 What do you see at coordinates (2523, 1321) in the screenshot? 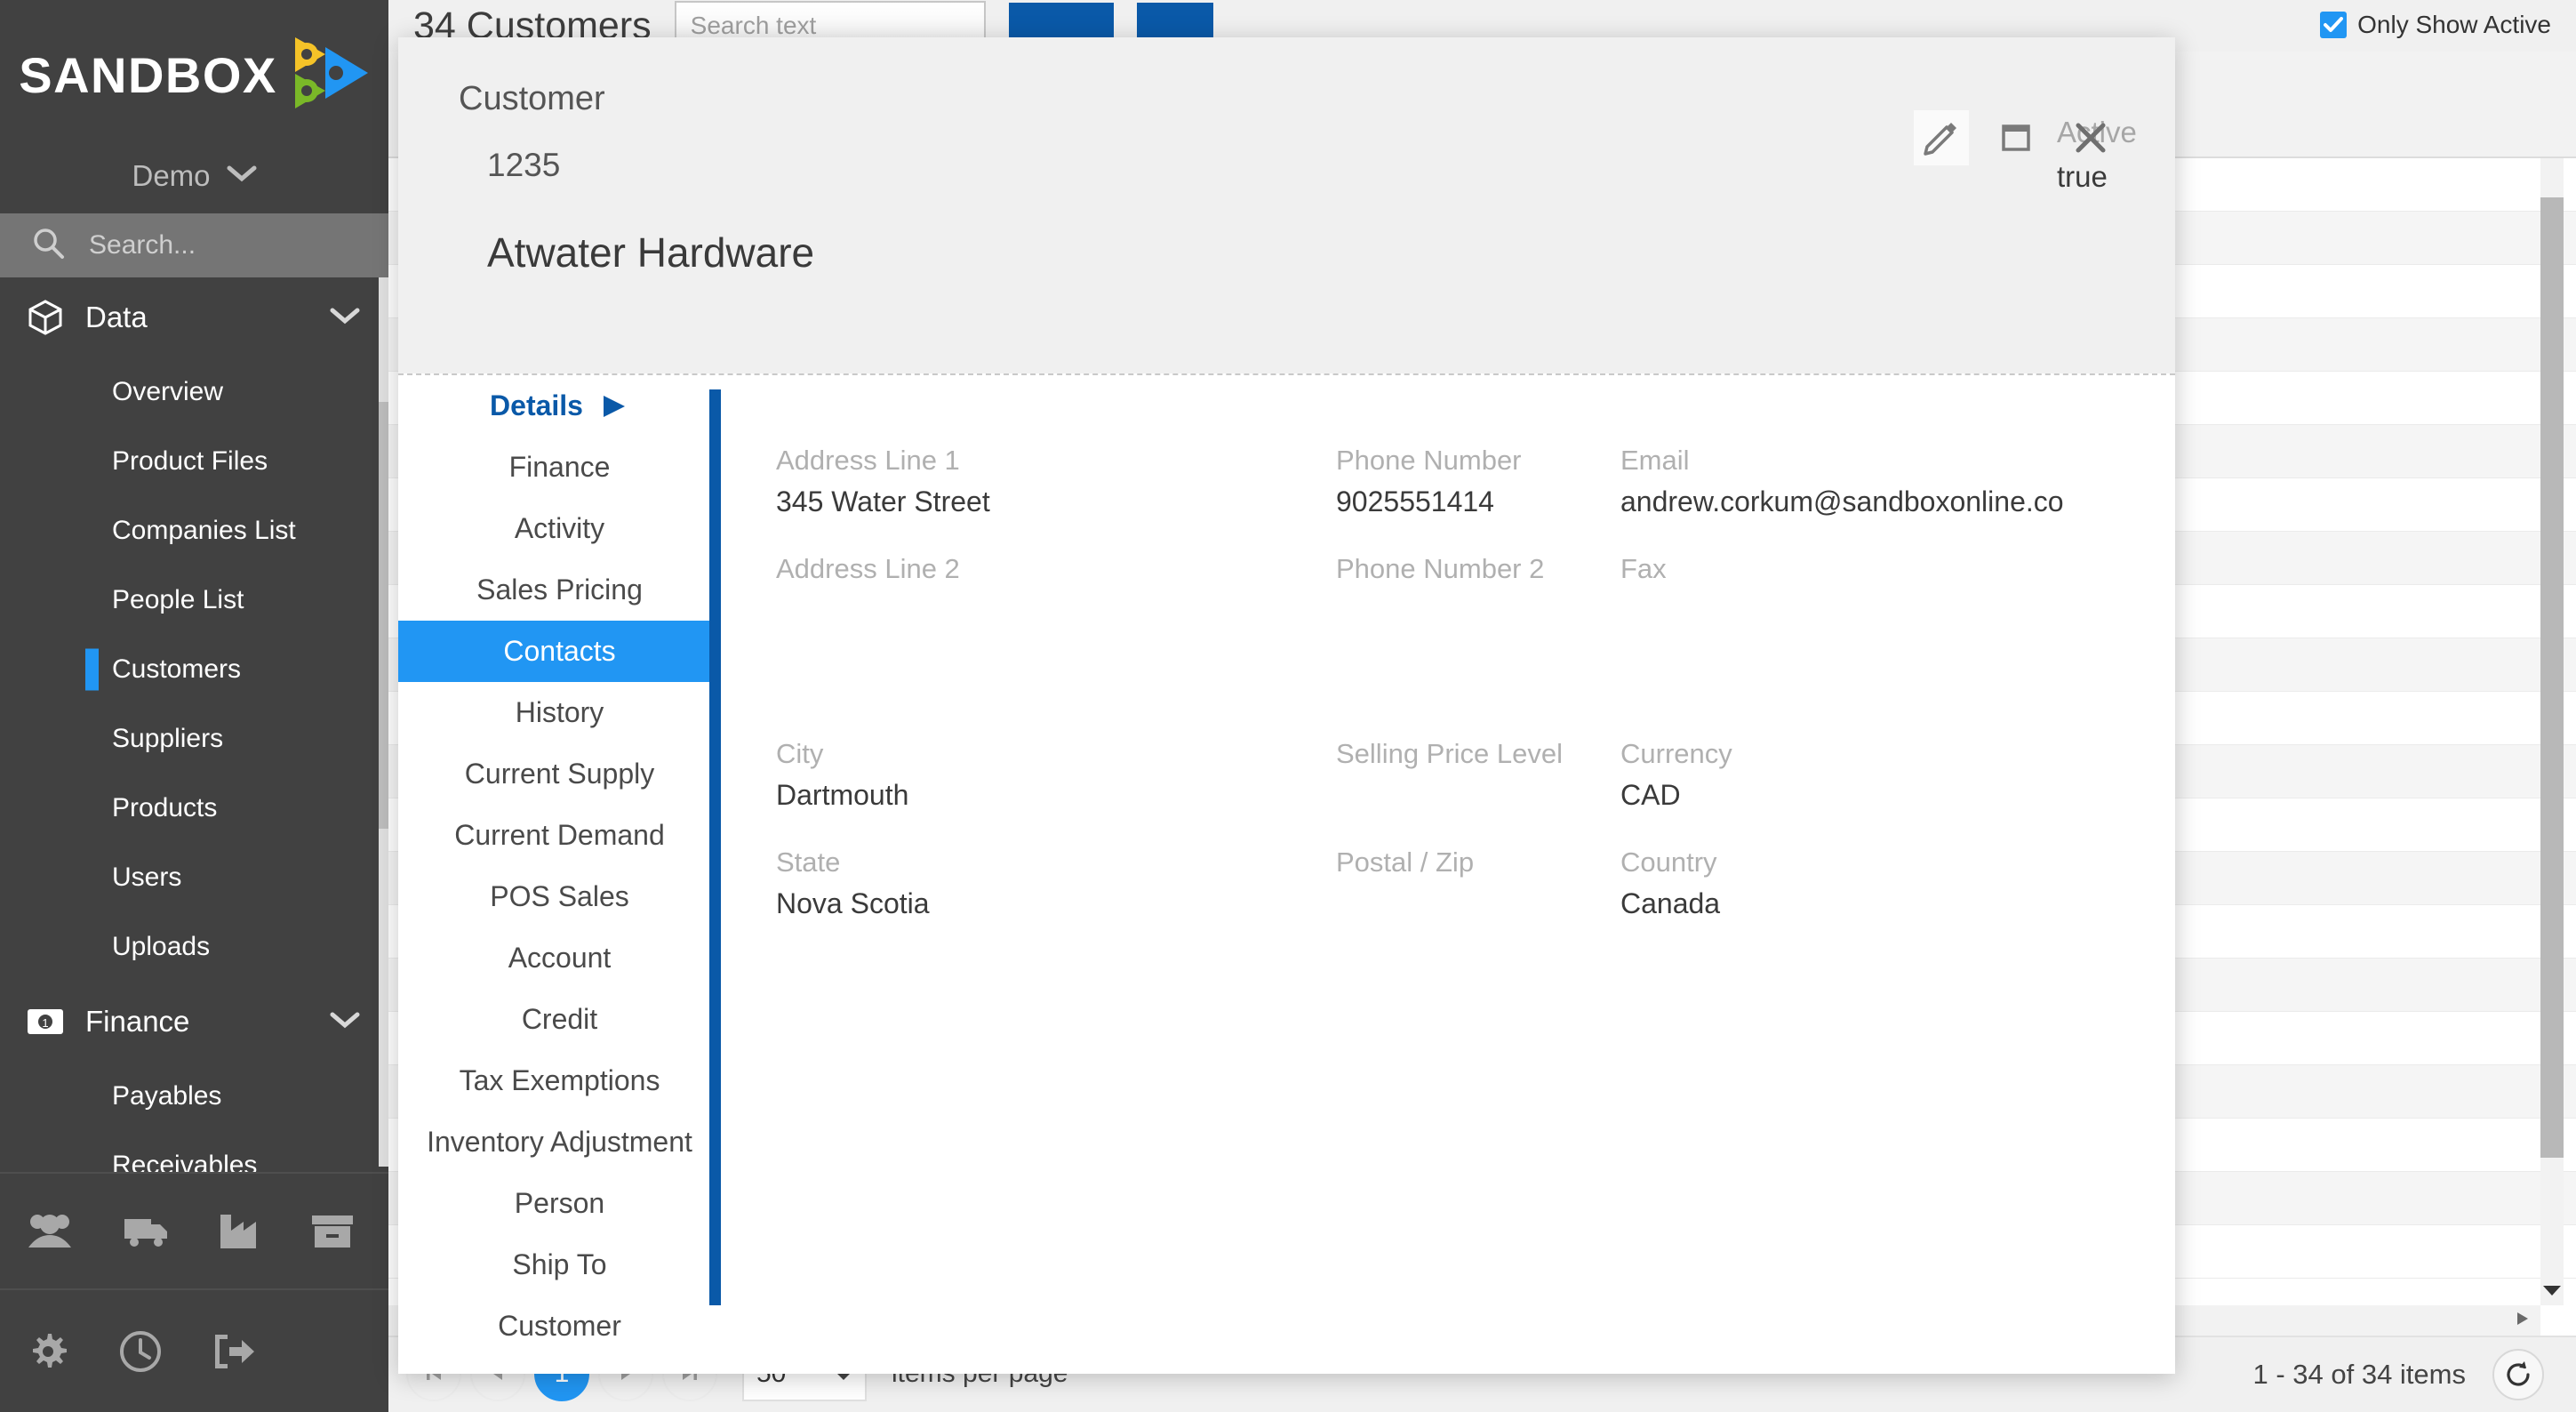
I see `grid-scroll-right-button` at bounding box center [2523, 1321].